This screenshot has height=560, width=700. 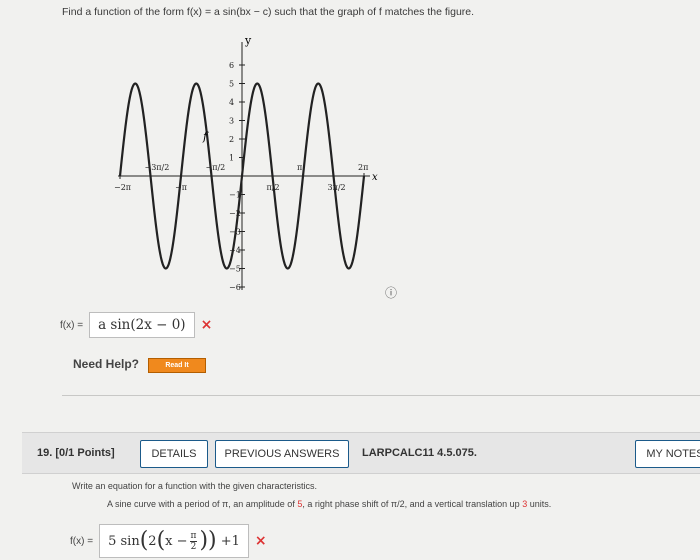 I want to click on answer-row-18: f(x) = a sin(2x − 0) ×, so click(x=136, y=325).